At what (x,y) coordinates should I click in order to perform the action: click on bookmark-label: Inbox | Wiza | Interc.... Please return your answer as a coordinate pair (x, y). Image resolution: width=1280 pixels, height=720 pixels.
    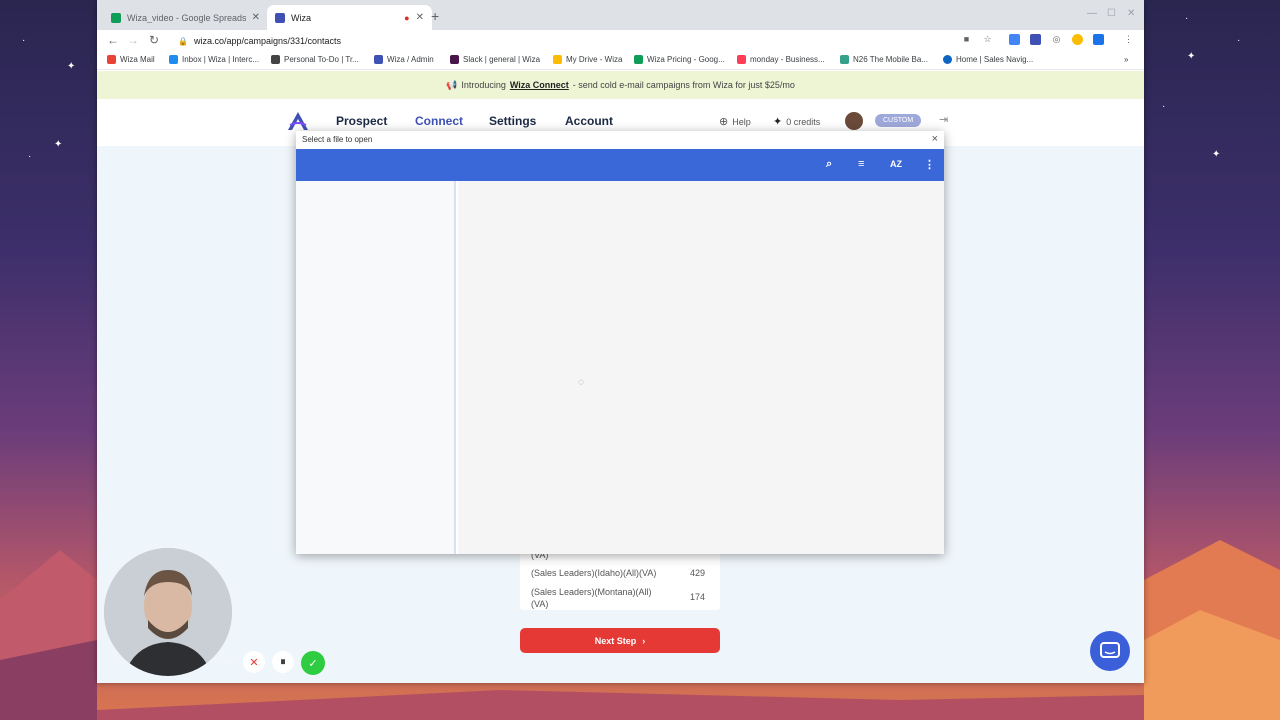
    Looking at the image, I should click on (221, 59).